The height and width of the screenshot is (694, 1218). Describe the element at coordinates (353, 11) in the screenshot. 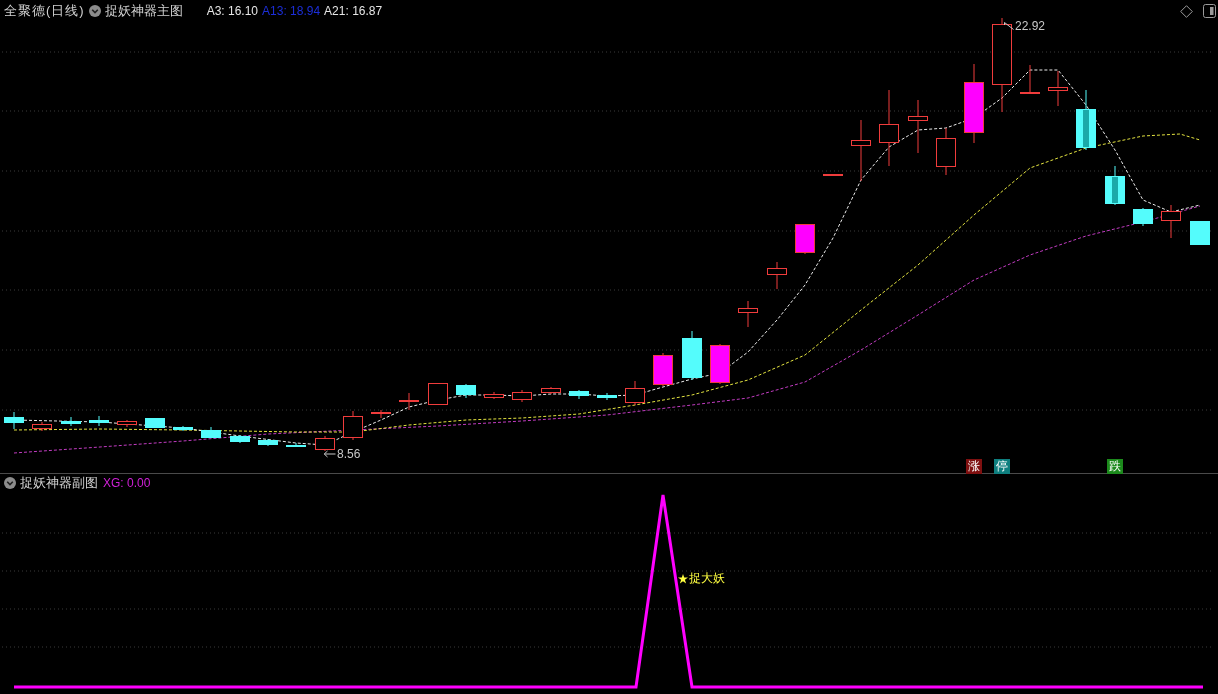

I see `indicator-value: A21: 16.87` at that location.